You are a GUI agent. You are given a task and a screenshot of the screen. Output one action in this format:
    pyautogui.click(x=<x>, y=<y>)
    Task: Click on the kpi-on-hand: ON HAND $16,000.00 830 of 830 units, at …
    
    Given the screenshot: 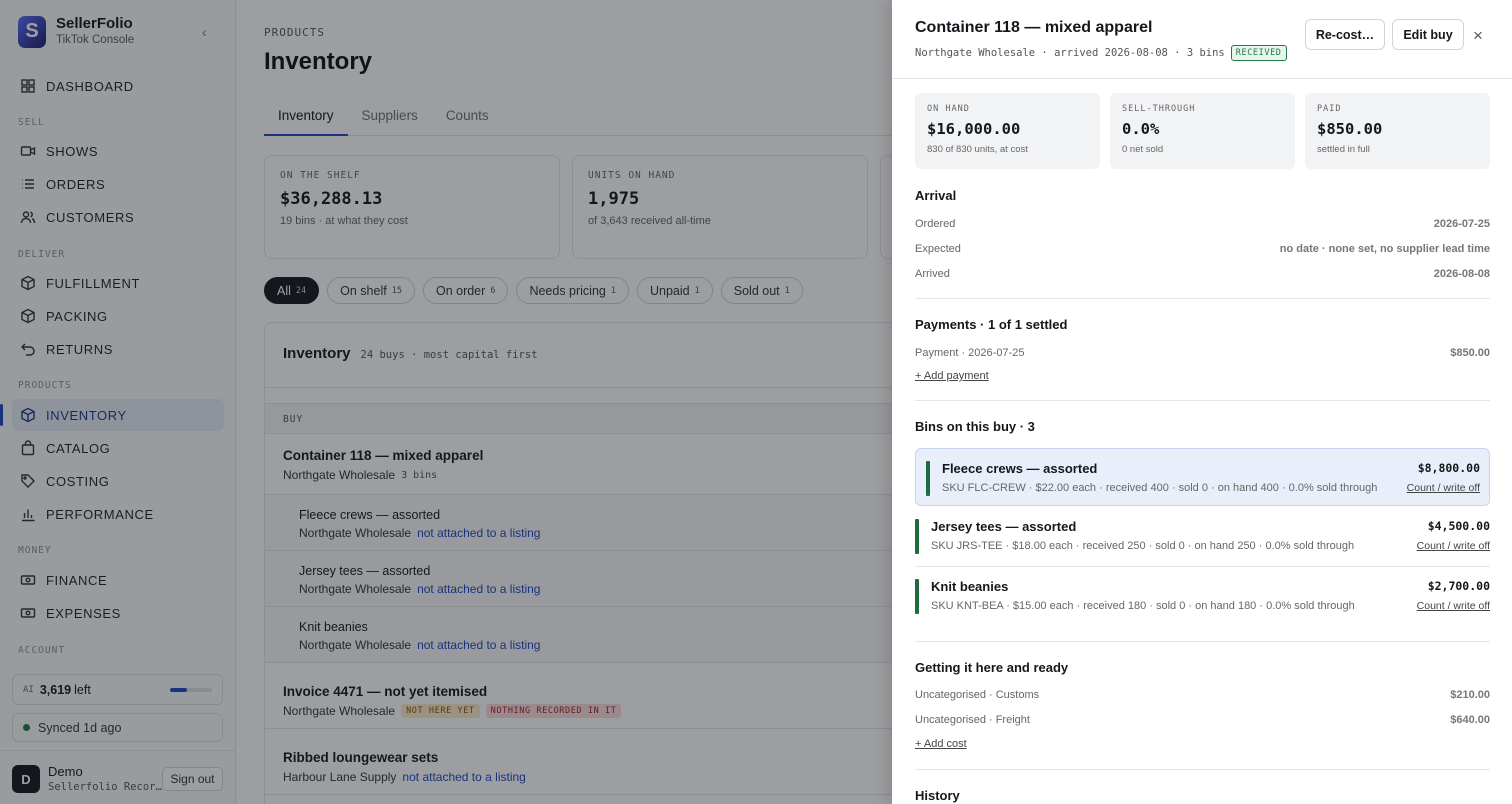 What is the action you would take?
    pyautogui.click(x=1007, y=131)
    